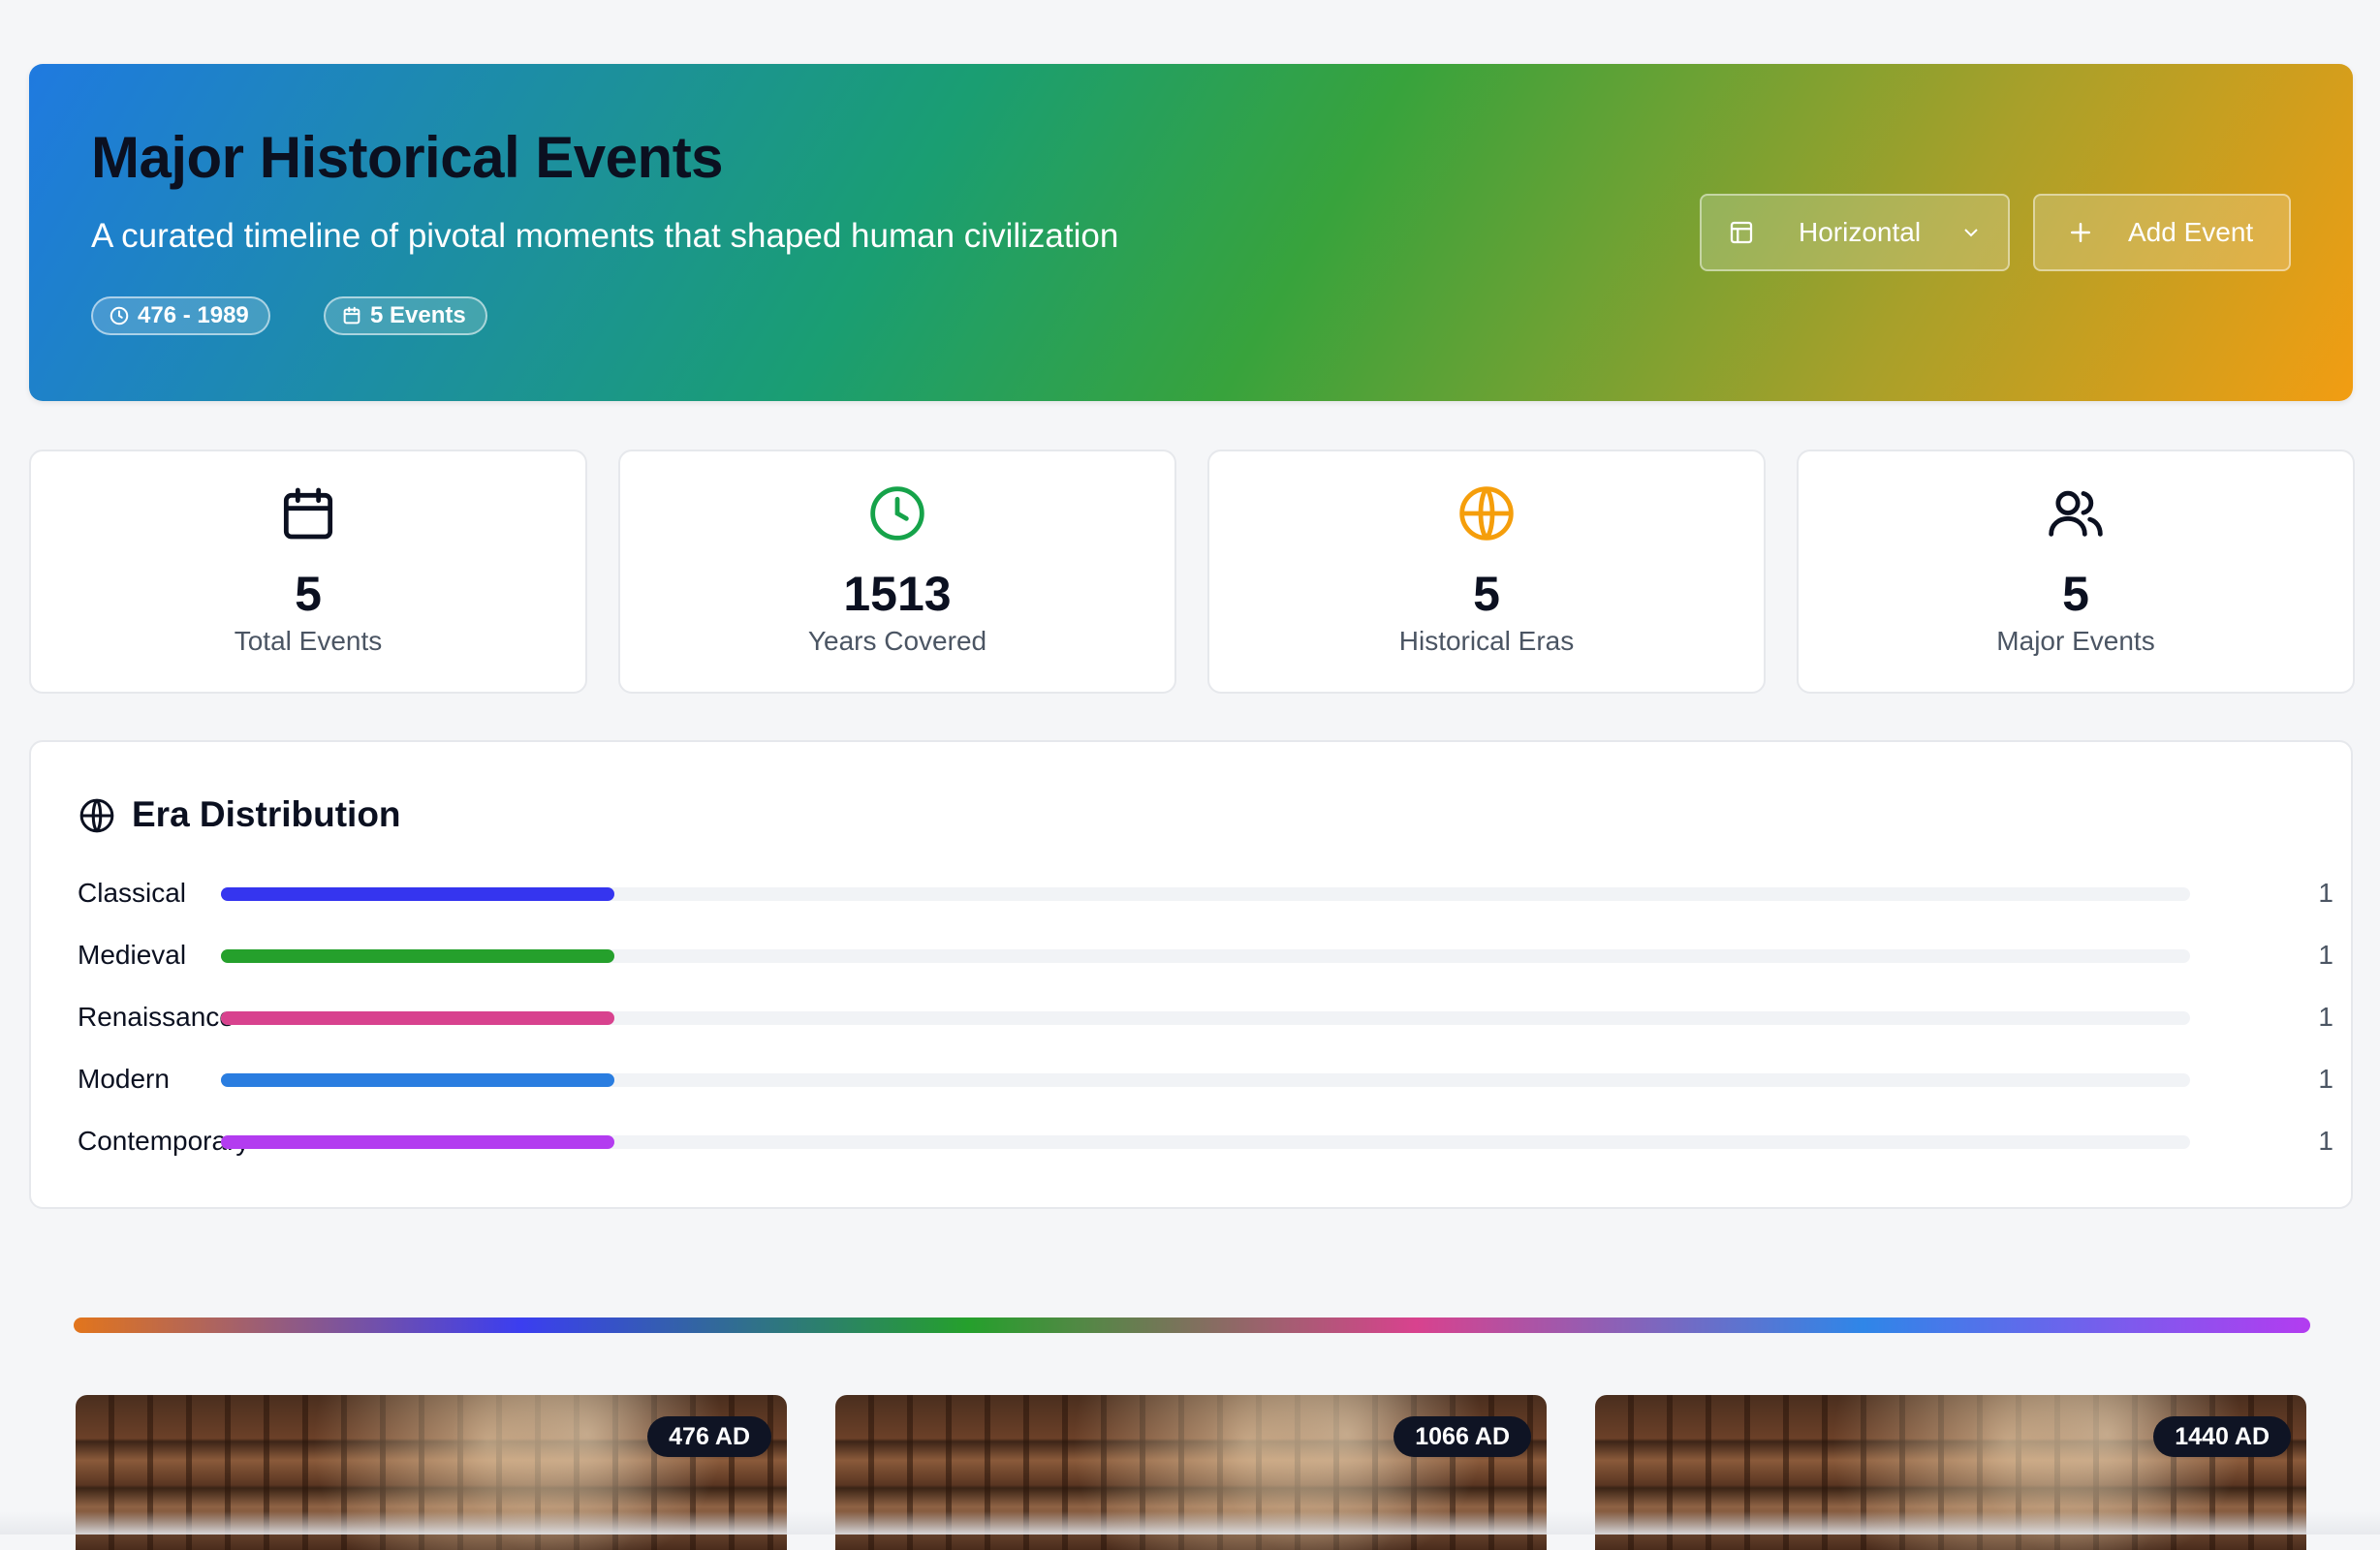 This screenshot has width=2380, height=1550. I want to click on era-row-classical: Classical 1, so click(1212, 893).